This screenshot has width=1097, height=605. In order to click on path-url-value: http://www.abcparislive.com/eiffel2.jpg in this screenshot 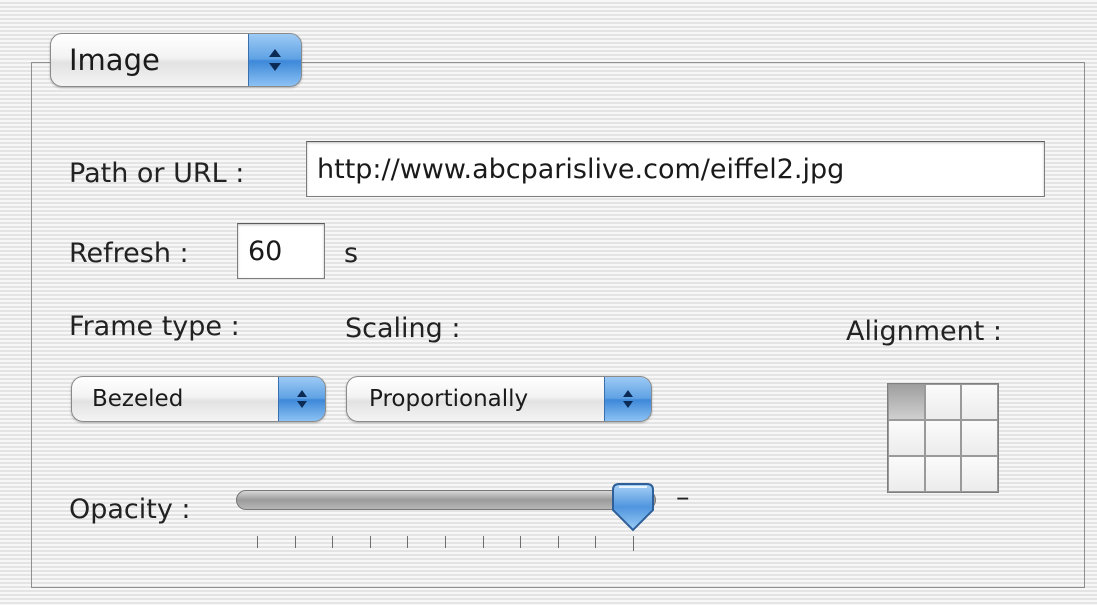, I will do `click(581, 169)`.